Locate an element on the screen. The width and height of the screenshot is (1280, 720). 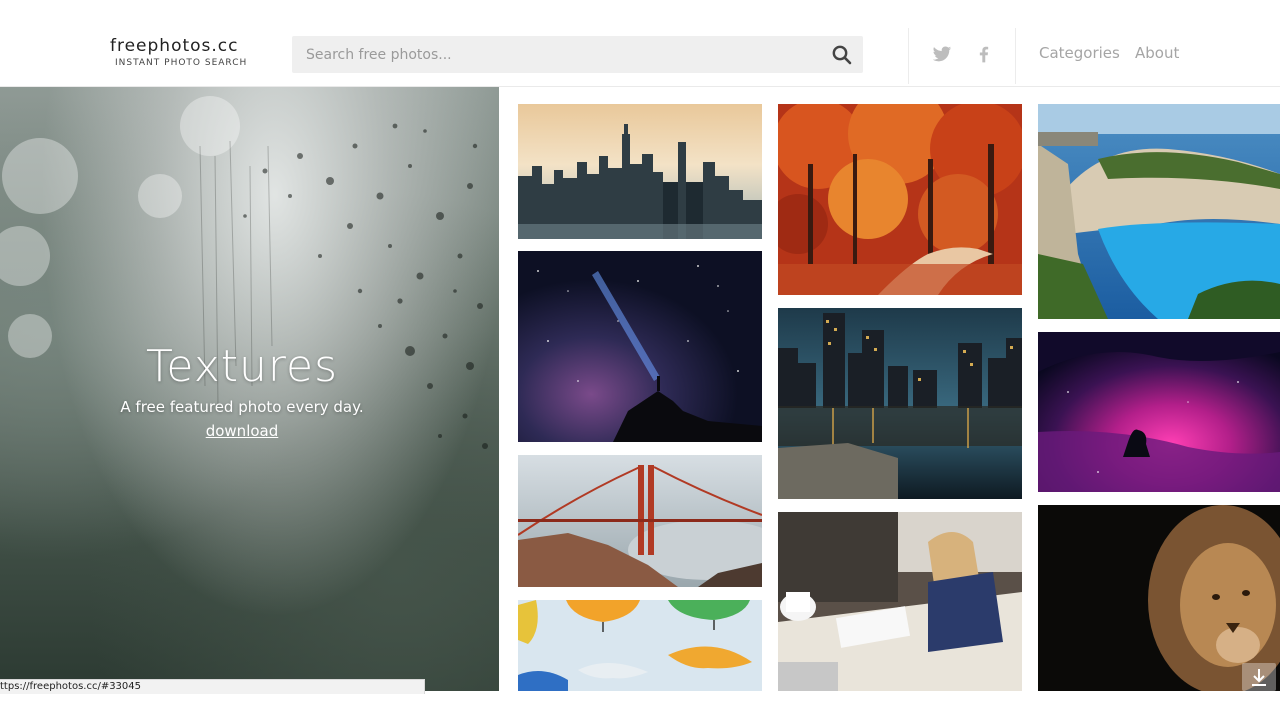
twitter-icon is located at coordinates (942, 54).